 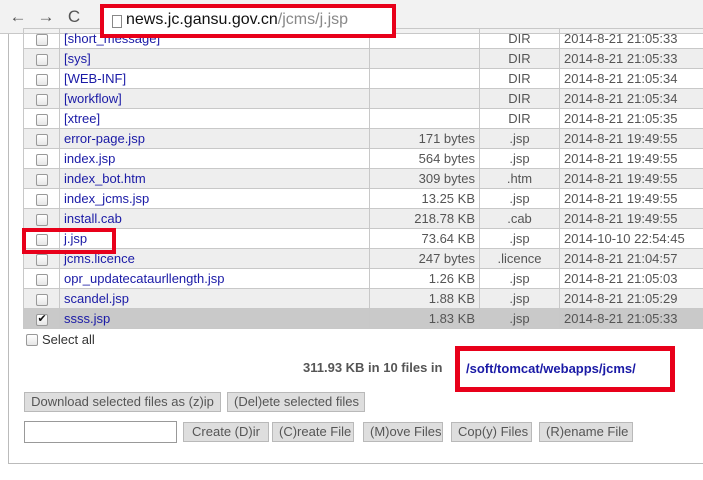 I want to click on filename-input, so click(x=100, y=432).